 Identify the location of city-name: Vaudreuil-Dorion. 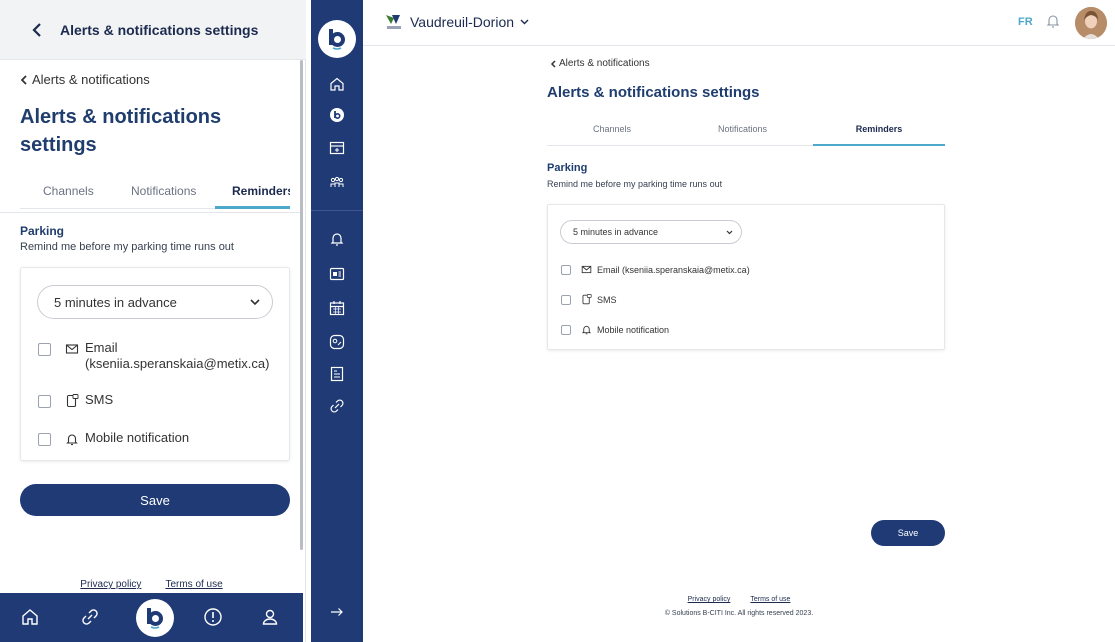
(462, 22).